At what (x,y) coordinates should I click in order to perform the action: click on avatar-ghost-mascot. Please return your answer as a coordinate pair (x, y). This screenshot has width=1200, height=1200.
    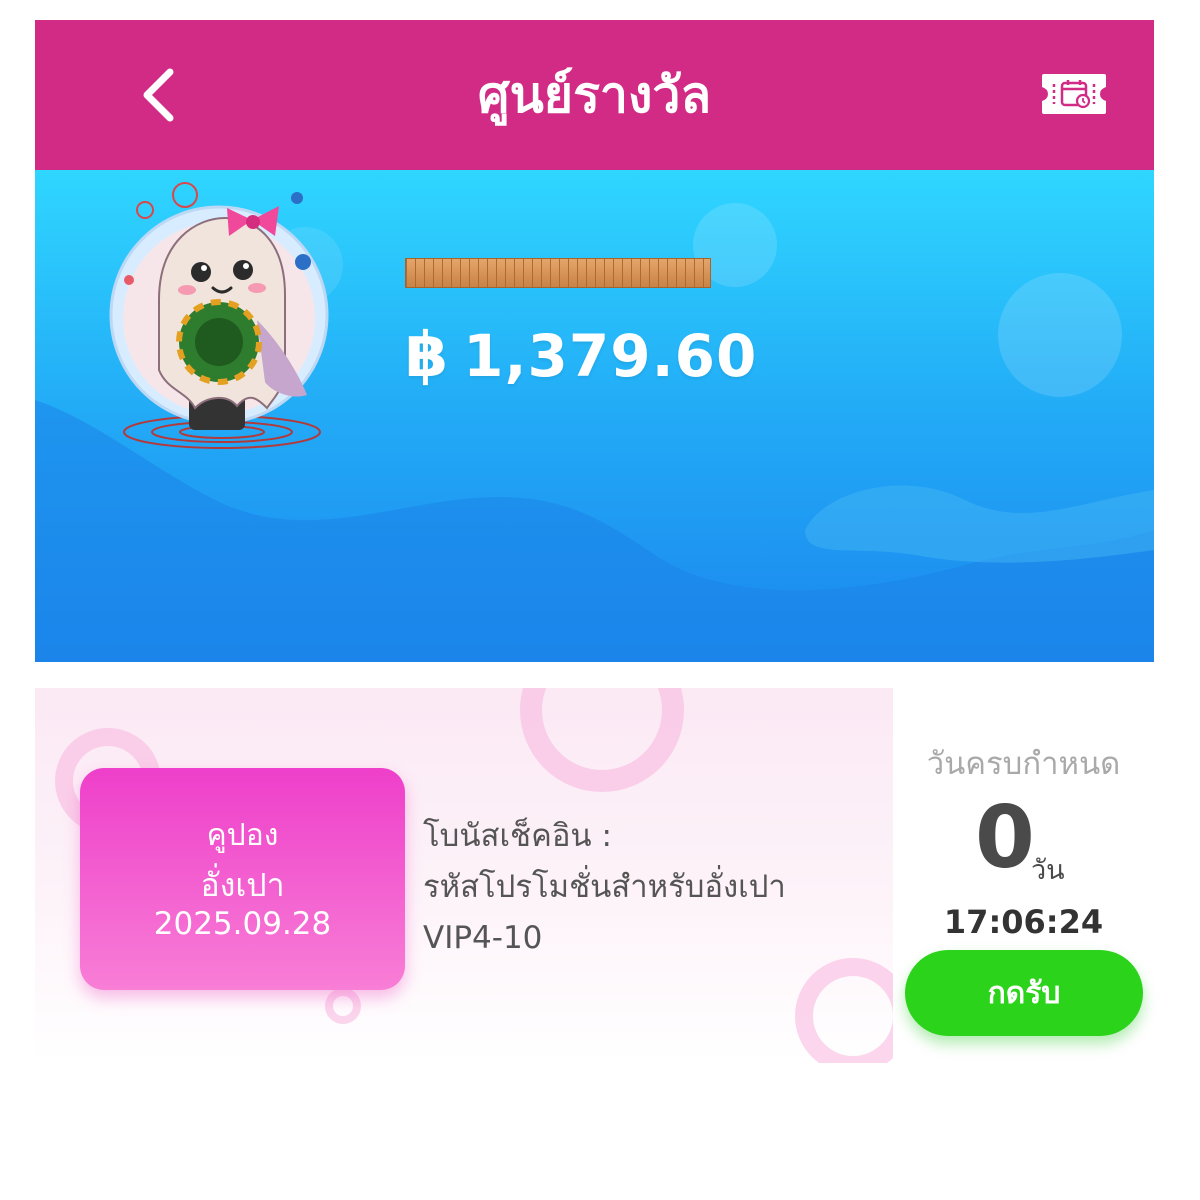
    Looking at the image, I should click on (219, 315).